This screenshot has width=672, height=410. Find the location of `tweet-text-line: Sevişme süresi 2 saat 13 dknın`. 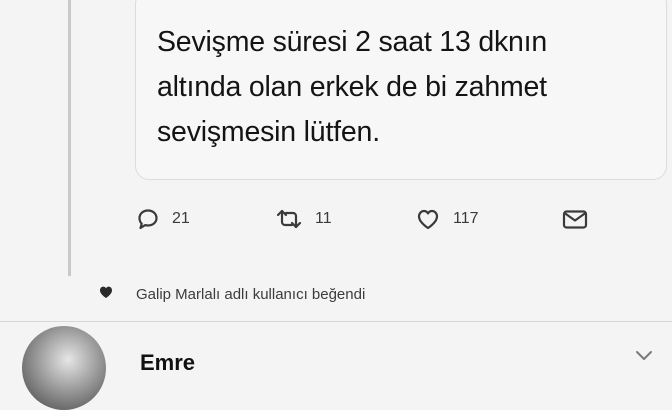

tweet-text-line: Sevişme süresi 2 saat 13 dknın is located at coordinates (352, 42).